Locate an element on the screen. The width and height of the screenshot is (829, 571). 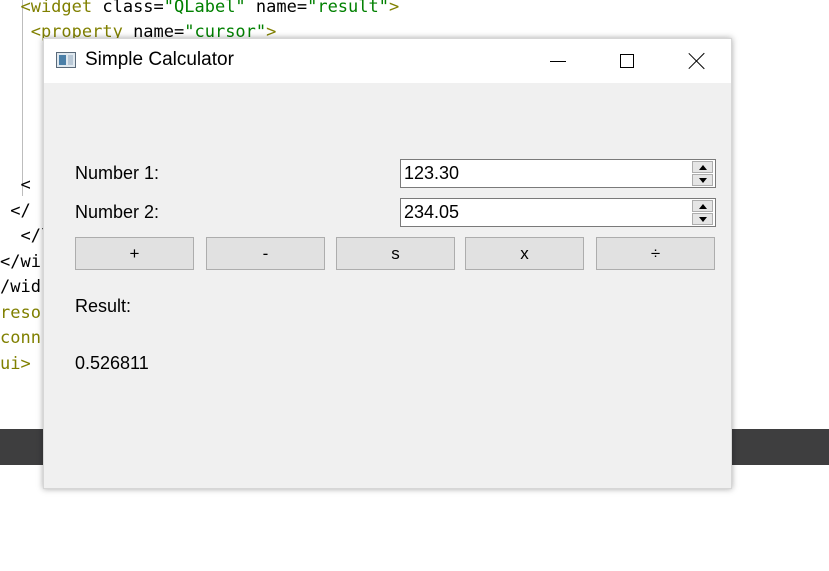
code-token: "result" is located at coordinates (348, 8).